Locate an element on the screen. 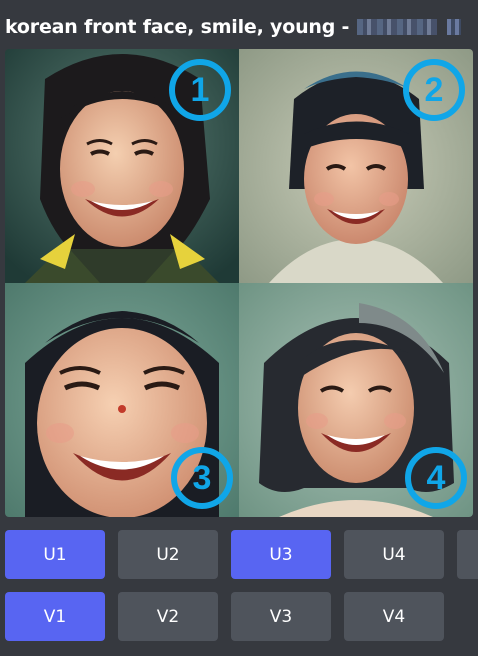  upscale-button-u4: U4 is located at coordinates (394, 554).